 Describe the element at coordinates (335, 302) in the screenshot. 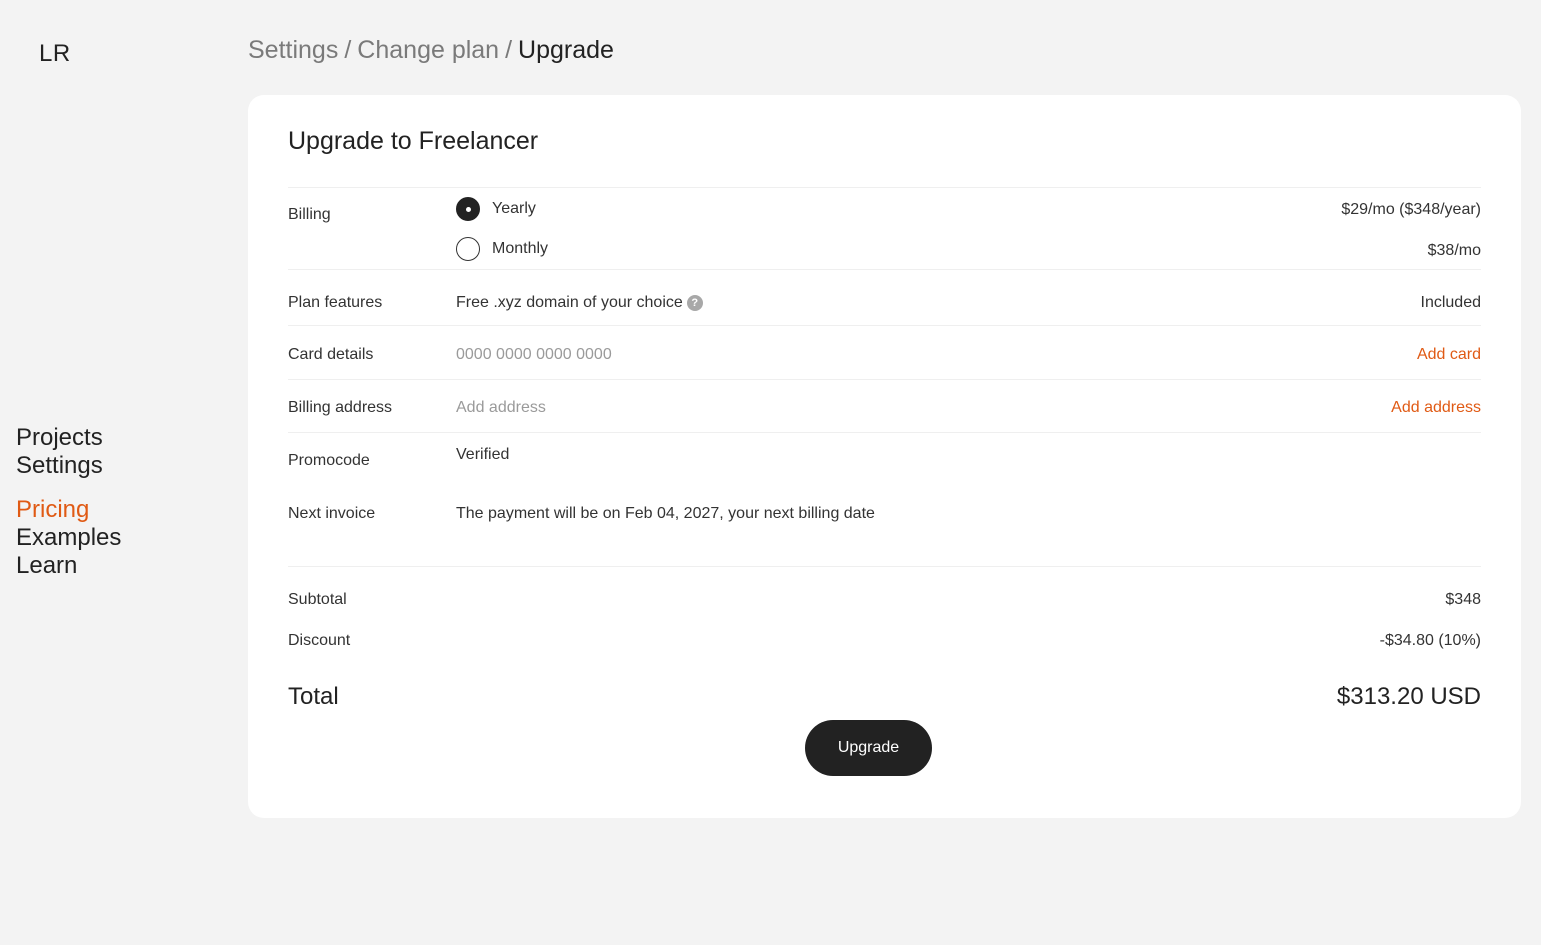

I see `plan-features-label: Plan features` at that location.